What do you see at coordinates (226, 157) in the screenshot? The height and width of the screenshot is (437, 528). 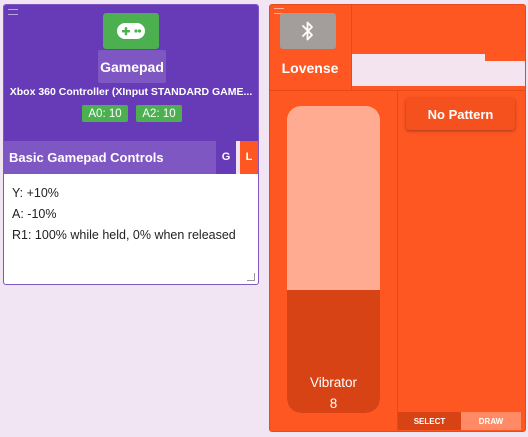 I see `tab-g: G` at bounding box center [226, 157].